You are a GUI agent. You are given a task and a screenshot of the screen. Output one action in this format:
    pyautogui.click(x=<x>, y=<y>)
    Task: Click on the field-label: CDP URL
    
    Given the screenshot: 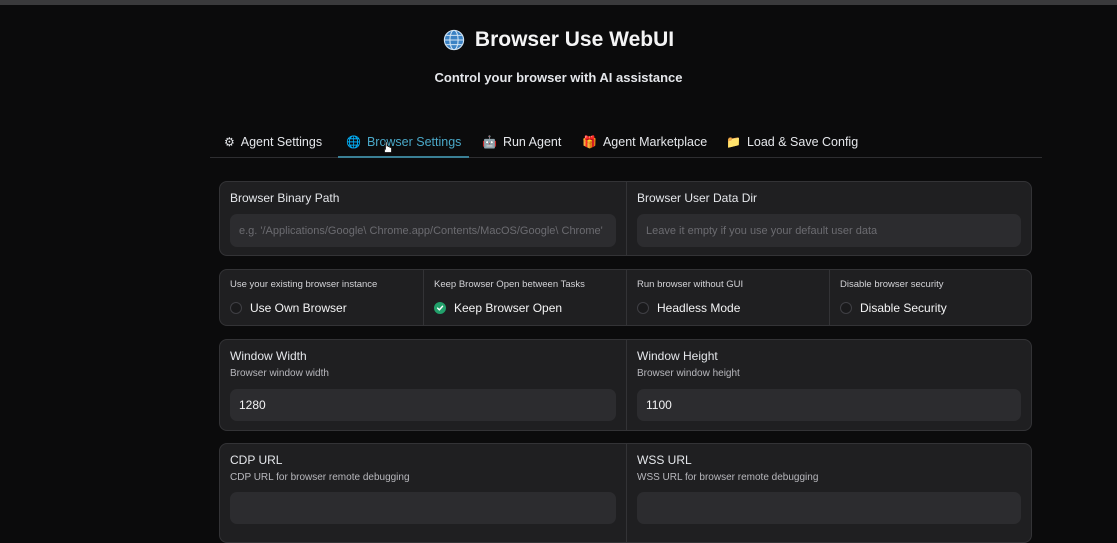 What is the action you would take?
    pyautogui.click(x=256, y=460)
    